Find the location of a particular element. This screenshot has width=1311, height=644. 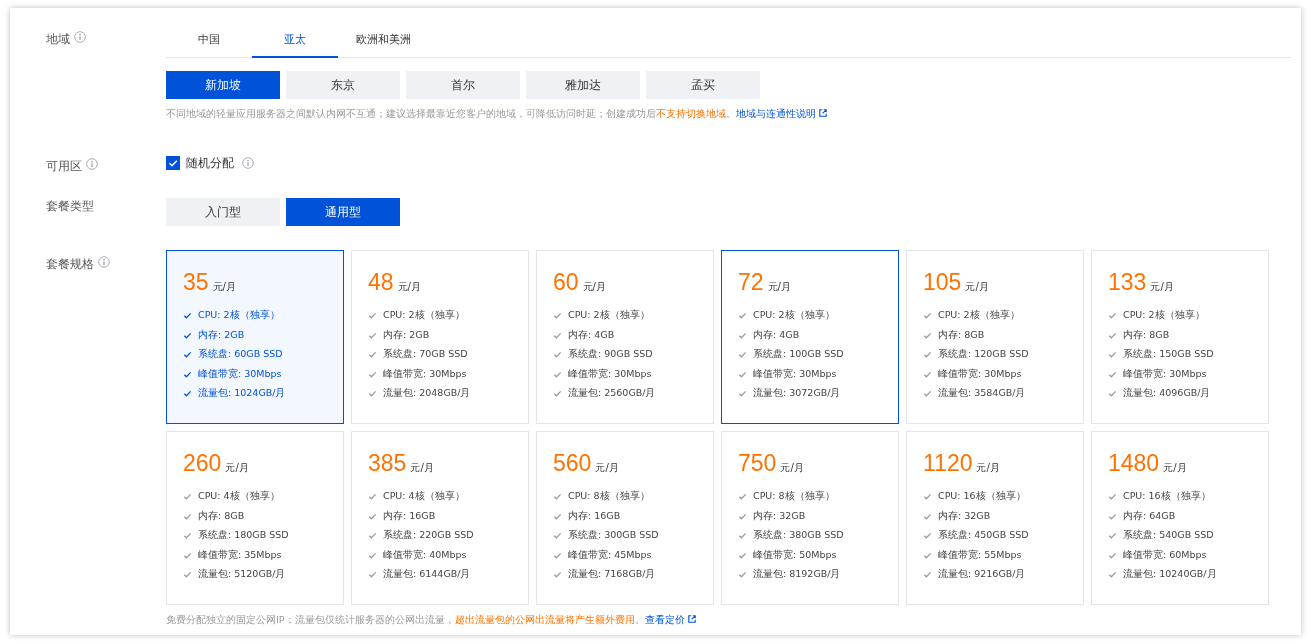

plan-feature: 流量包: 3584GB/月 is located at coordinates (982, 394).